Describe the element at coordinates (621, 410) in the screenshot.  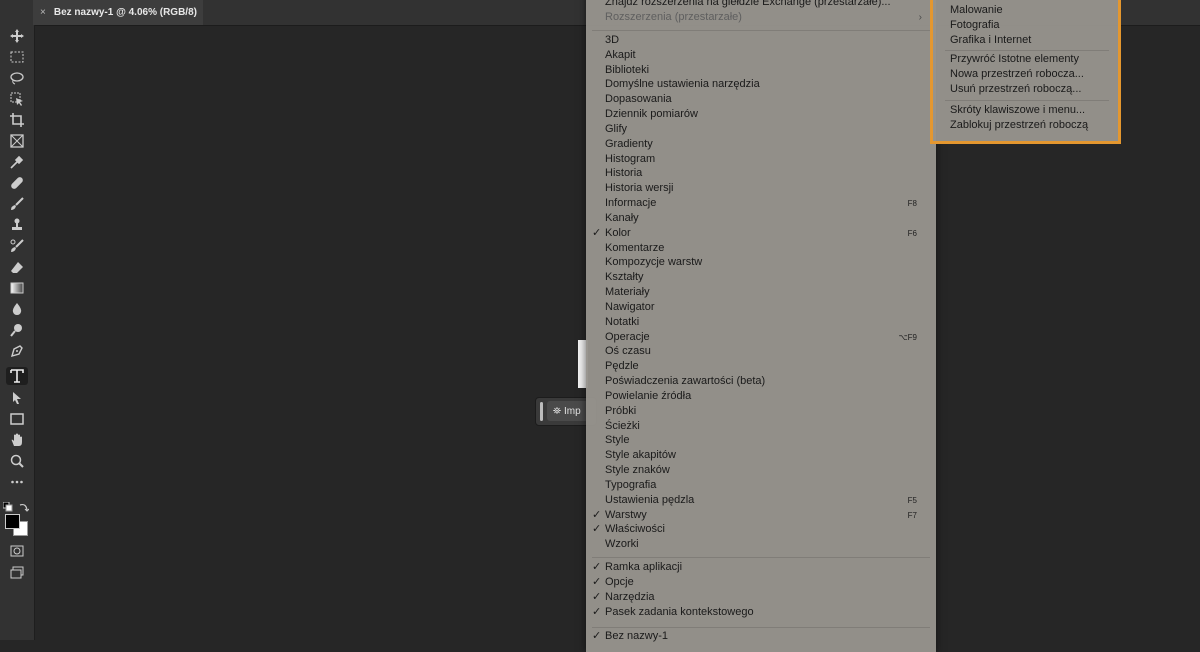
I see `menu-item-label: Próbki` at that location.